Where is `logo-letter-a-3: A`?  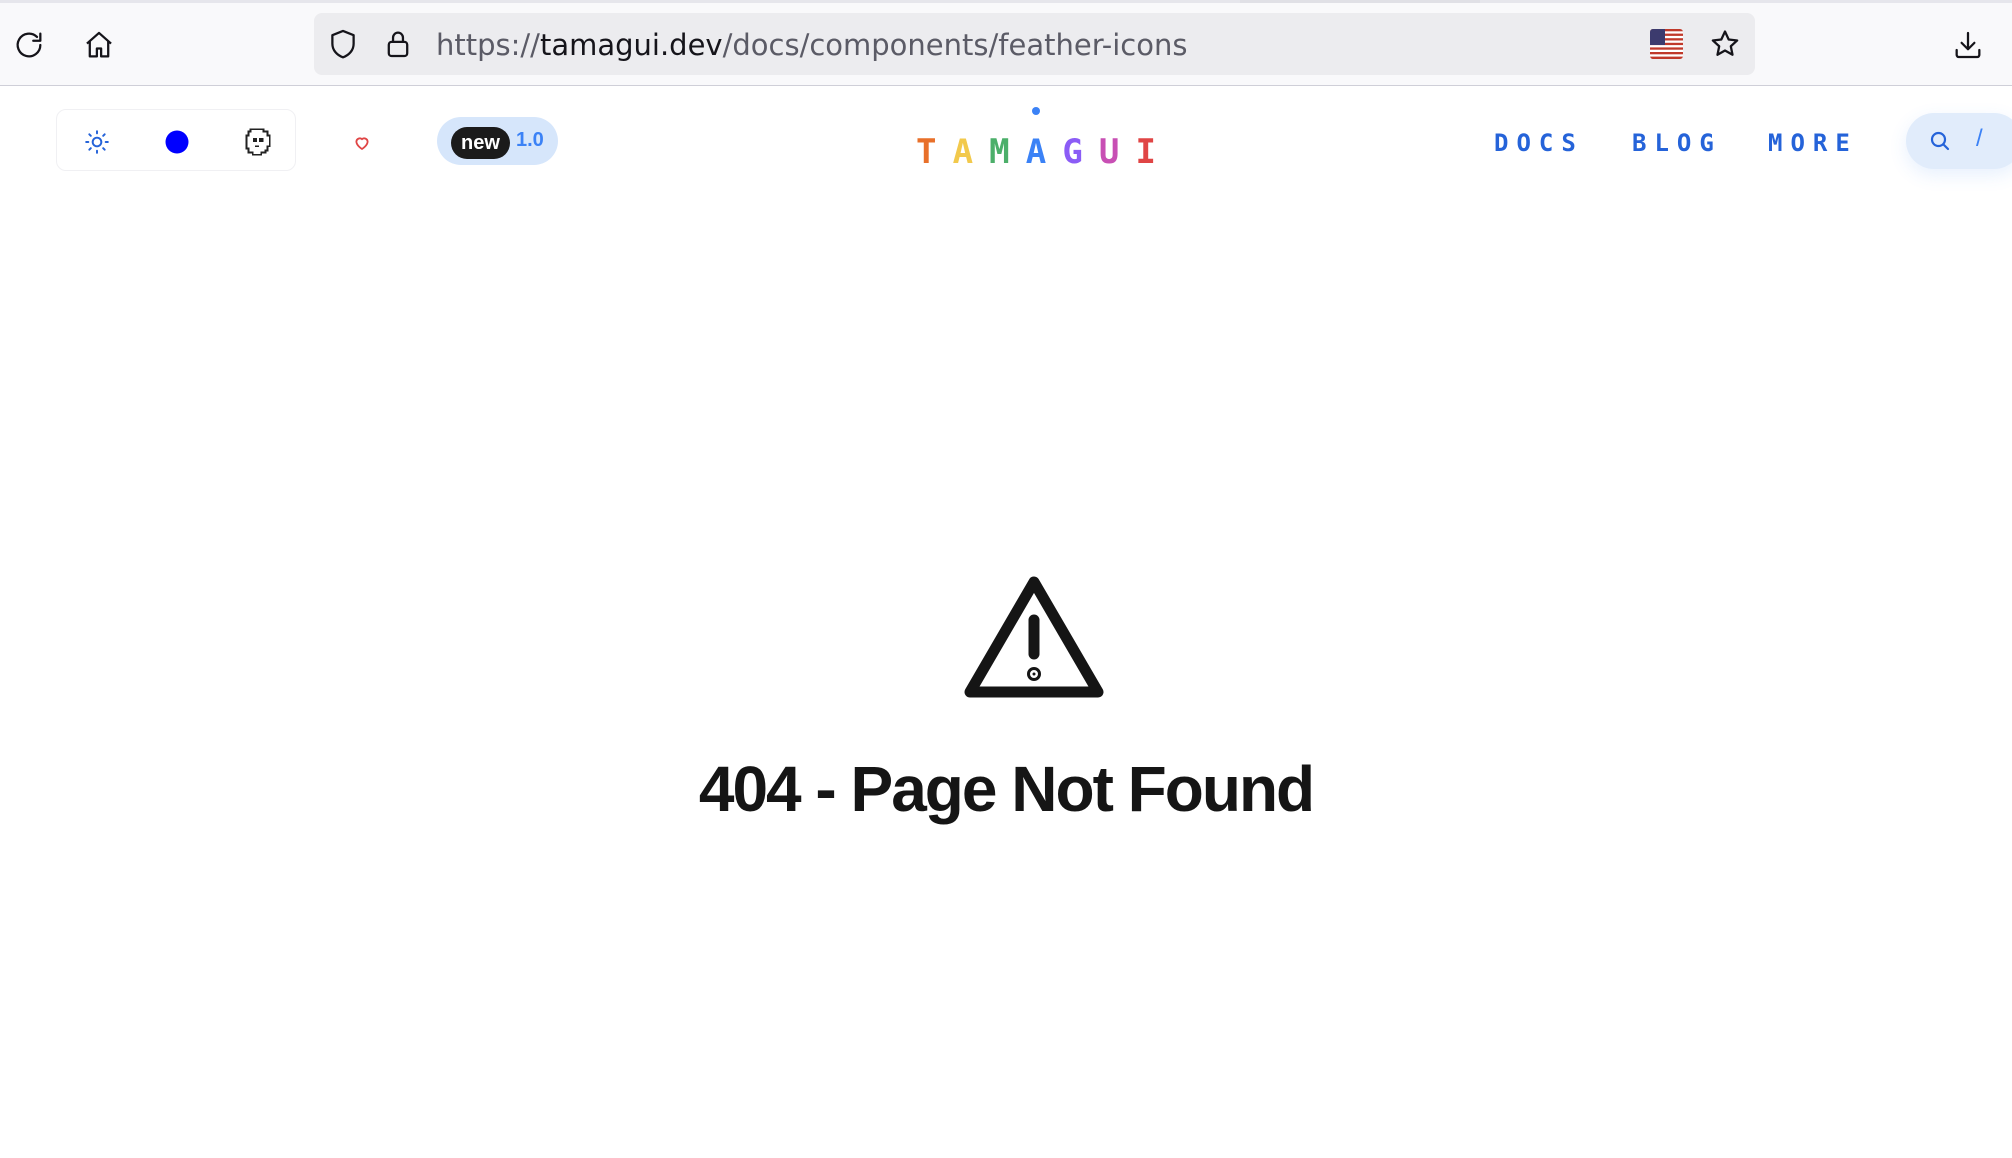 logo-letter-a-3: A is located at coordinates (1036, 152).